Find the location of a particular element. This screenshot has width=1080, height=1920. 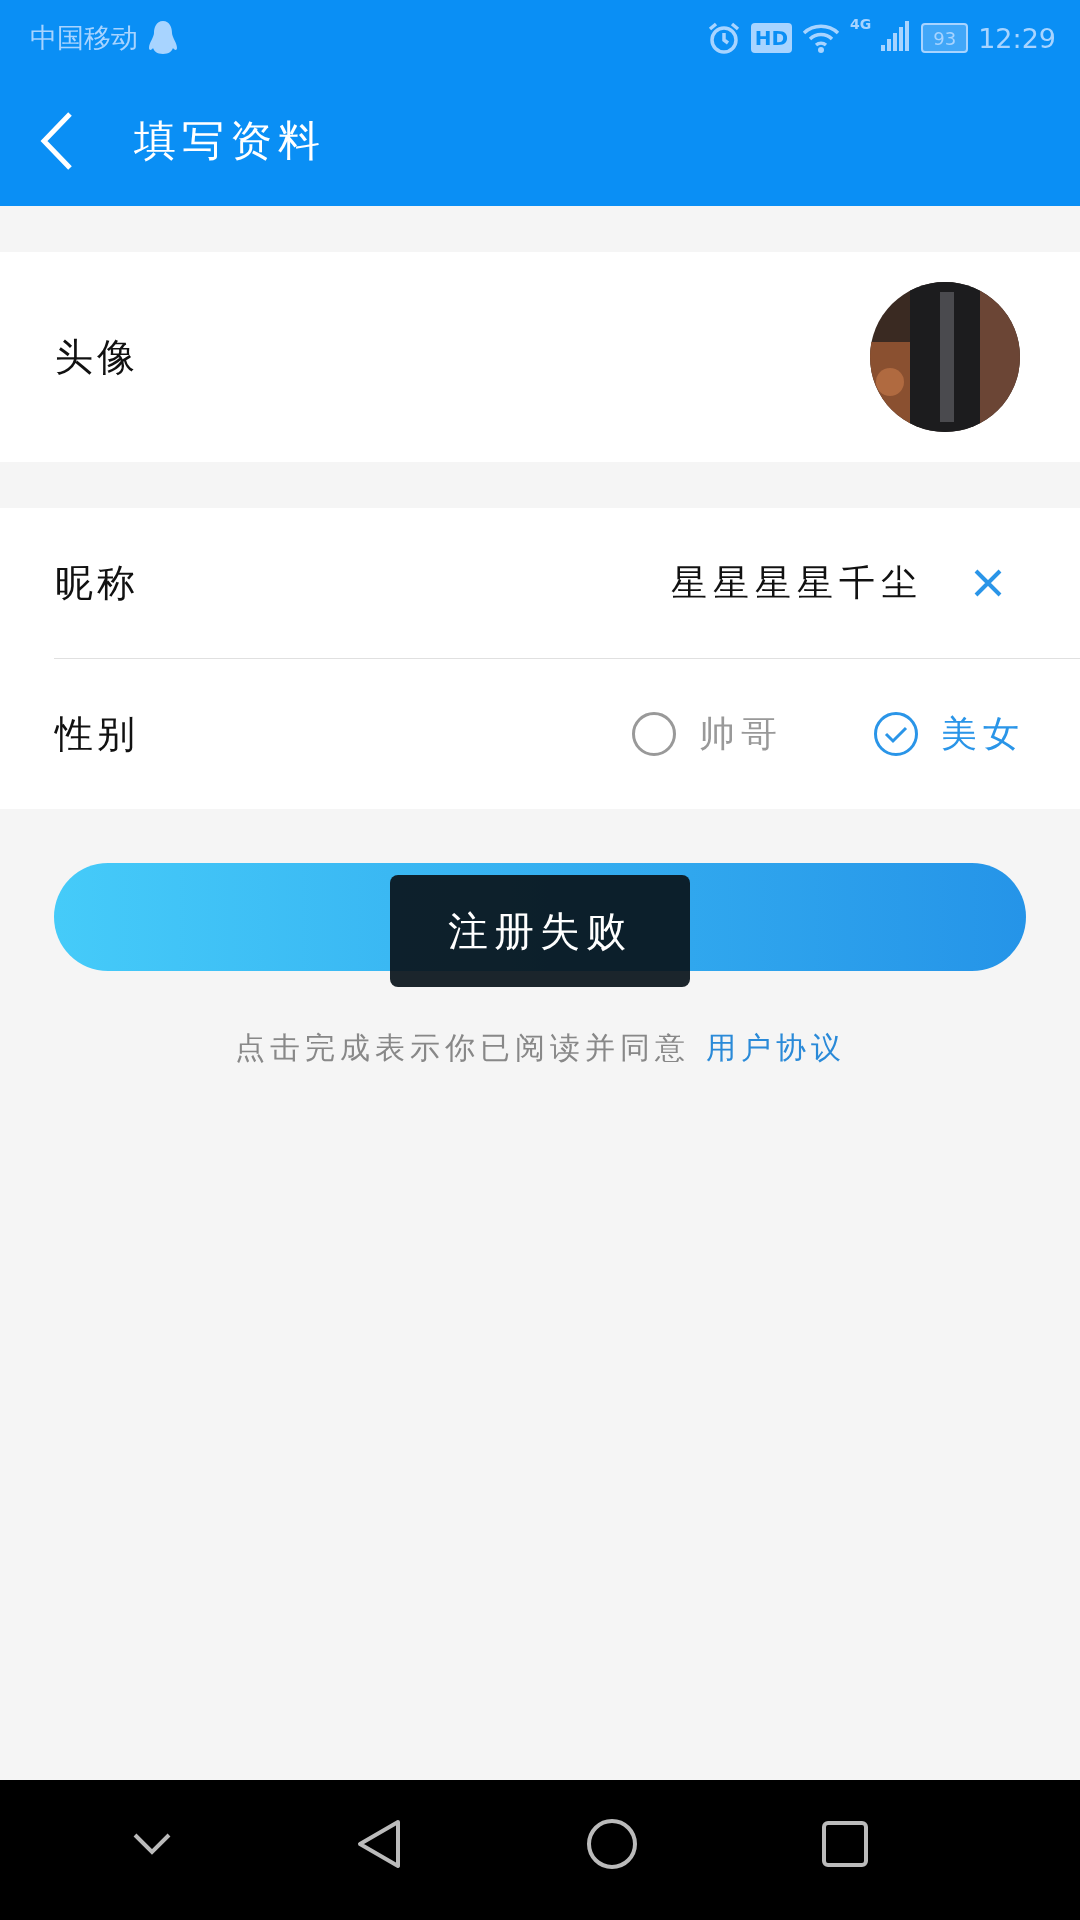

network-type: 4G is located at coordinates (861, 24).